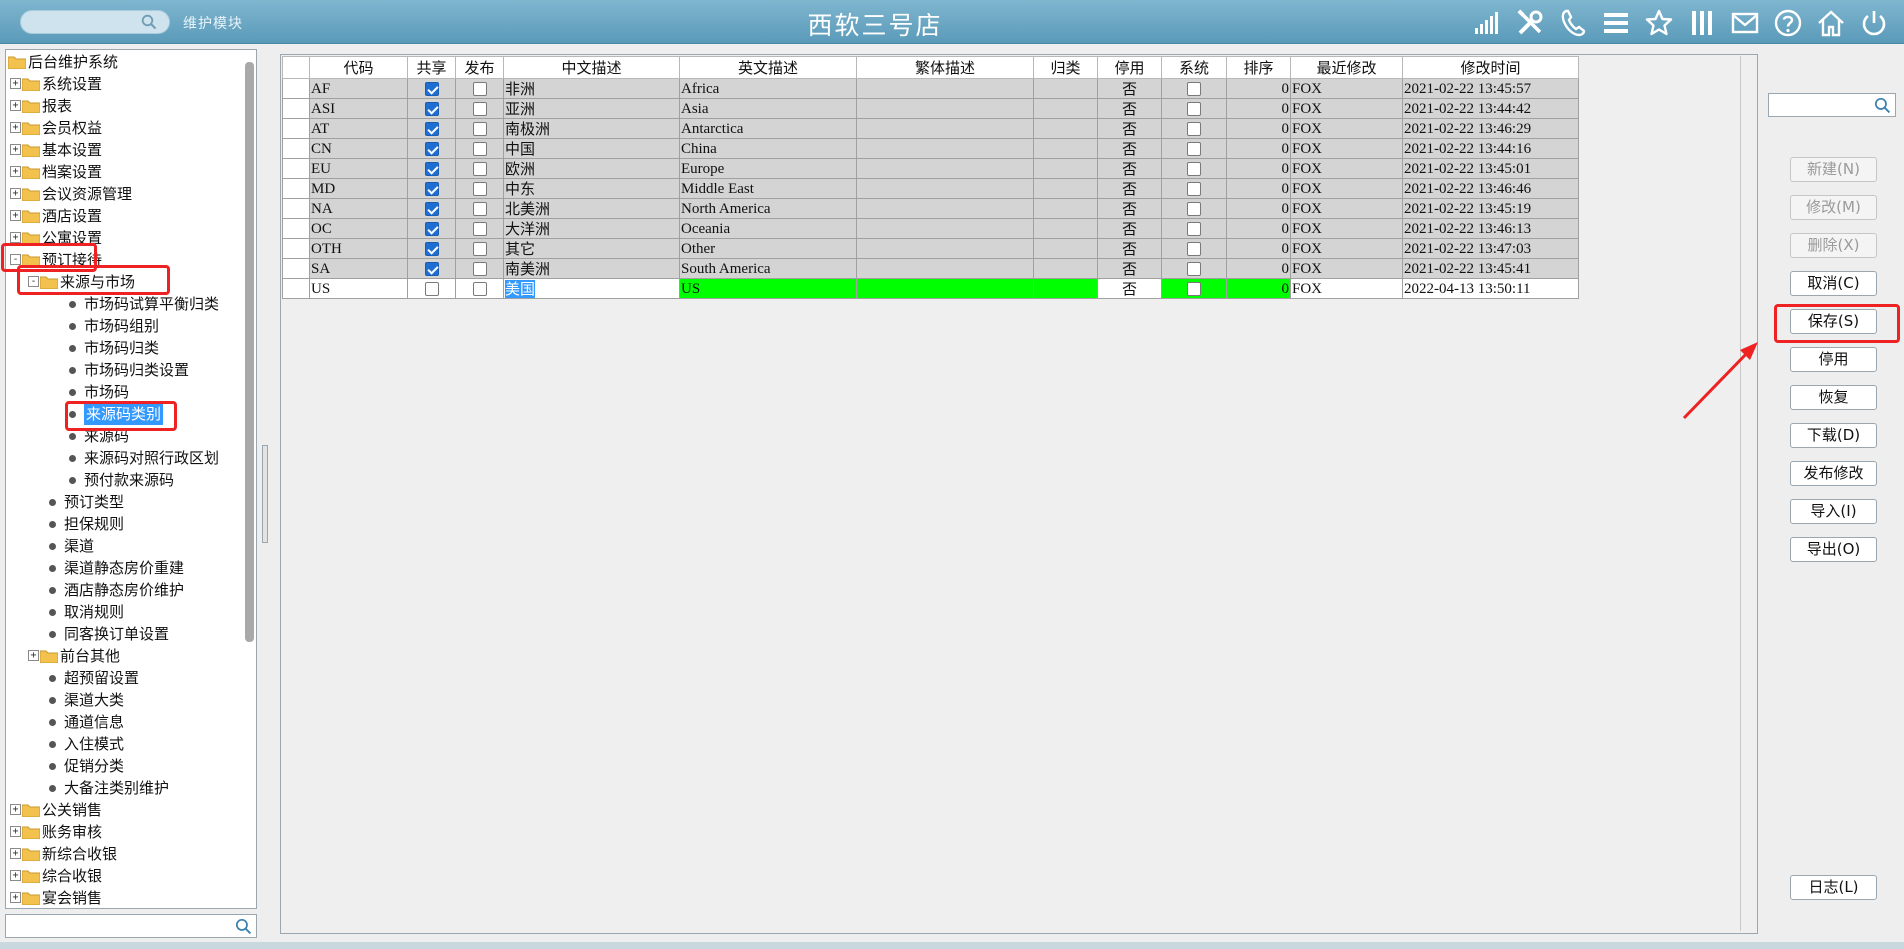 The width and height of the screenshot is (1904, 949). What do you see at coordinates (358, 168) in the screenshot?
I see `code-cell: EU` at bounding box center [358, 168].